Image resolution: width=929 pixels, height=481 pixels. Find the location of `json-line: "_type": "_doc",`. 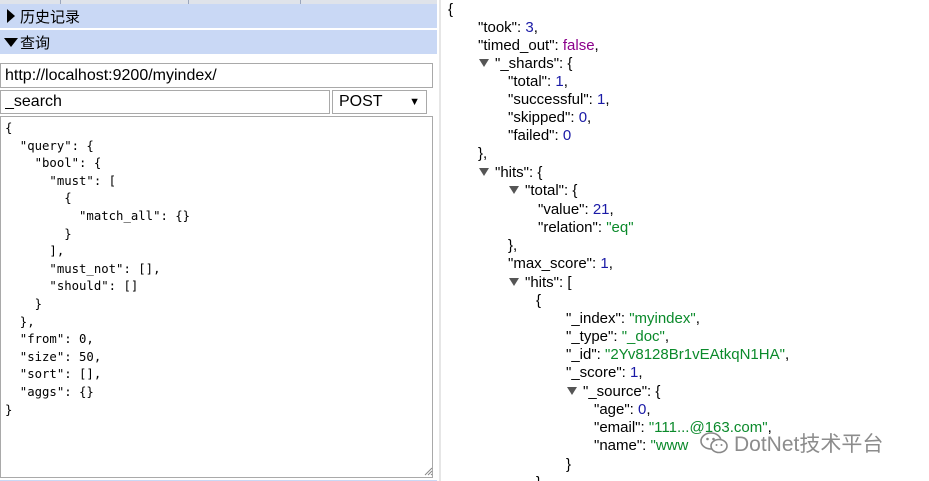

json-line: "_type": "_doc", is located at coordinates (618, 336).